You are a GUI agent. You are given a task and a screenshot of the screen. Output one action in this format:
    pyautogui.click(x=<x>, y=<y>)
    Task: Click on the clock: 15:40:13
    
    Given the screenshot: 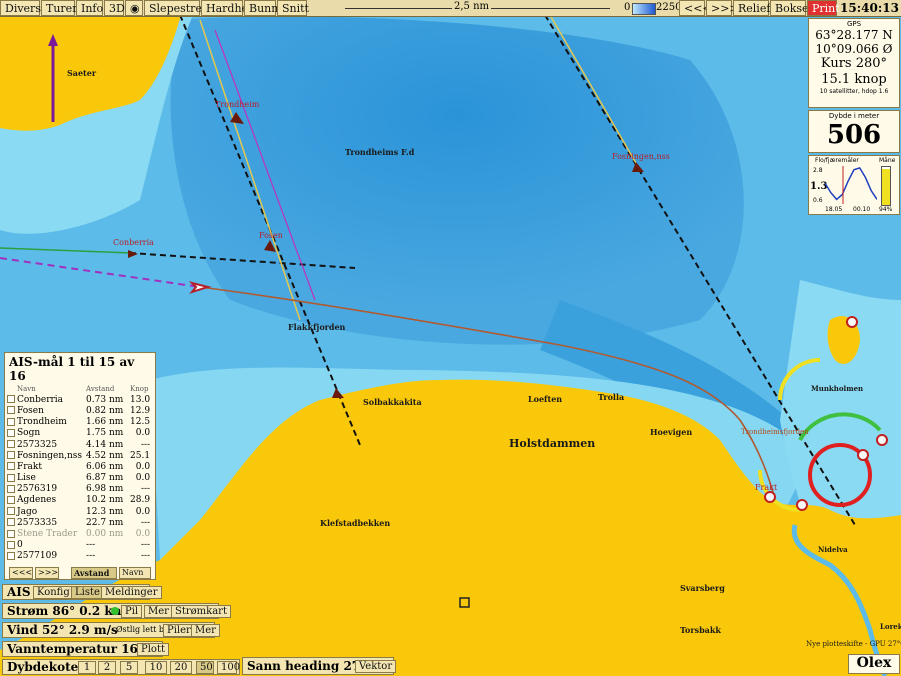 What is the action you would take?
    pyautogui.click(x=869, y=8)
    